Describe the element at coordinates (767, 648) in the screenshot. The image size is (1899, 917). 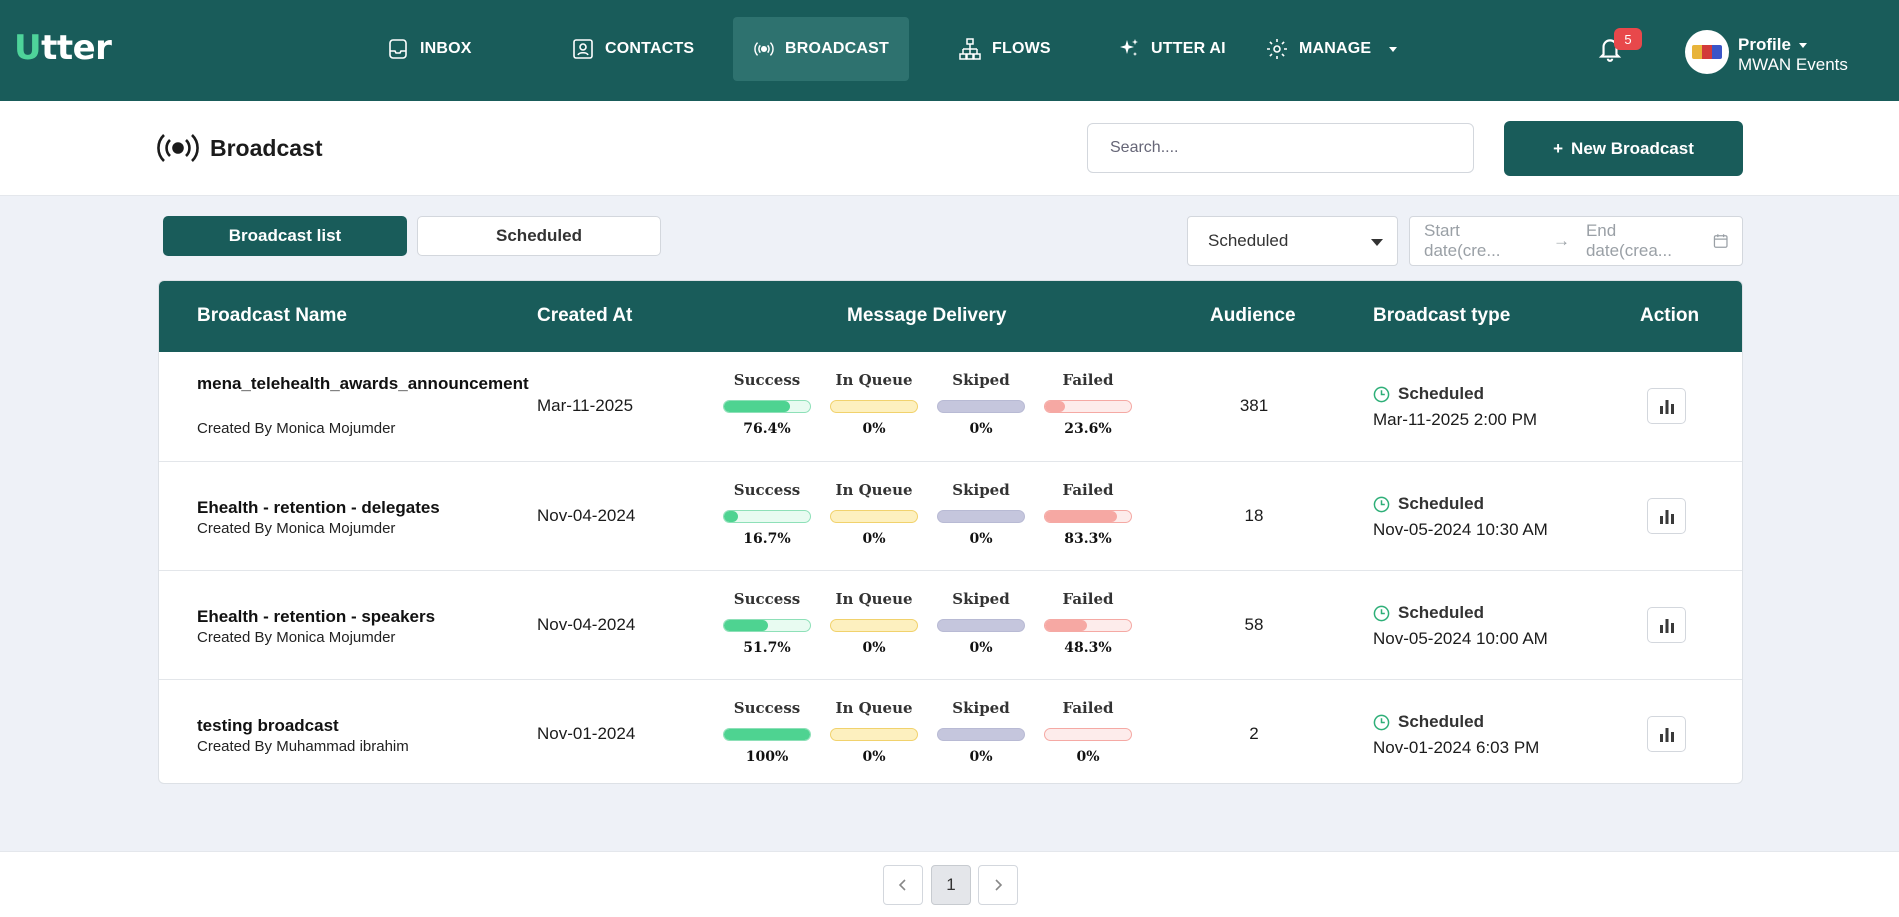
I see `delivery-success-value: 51.7%` at that location.